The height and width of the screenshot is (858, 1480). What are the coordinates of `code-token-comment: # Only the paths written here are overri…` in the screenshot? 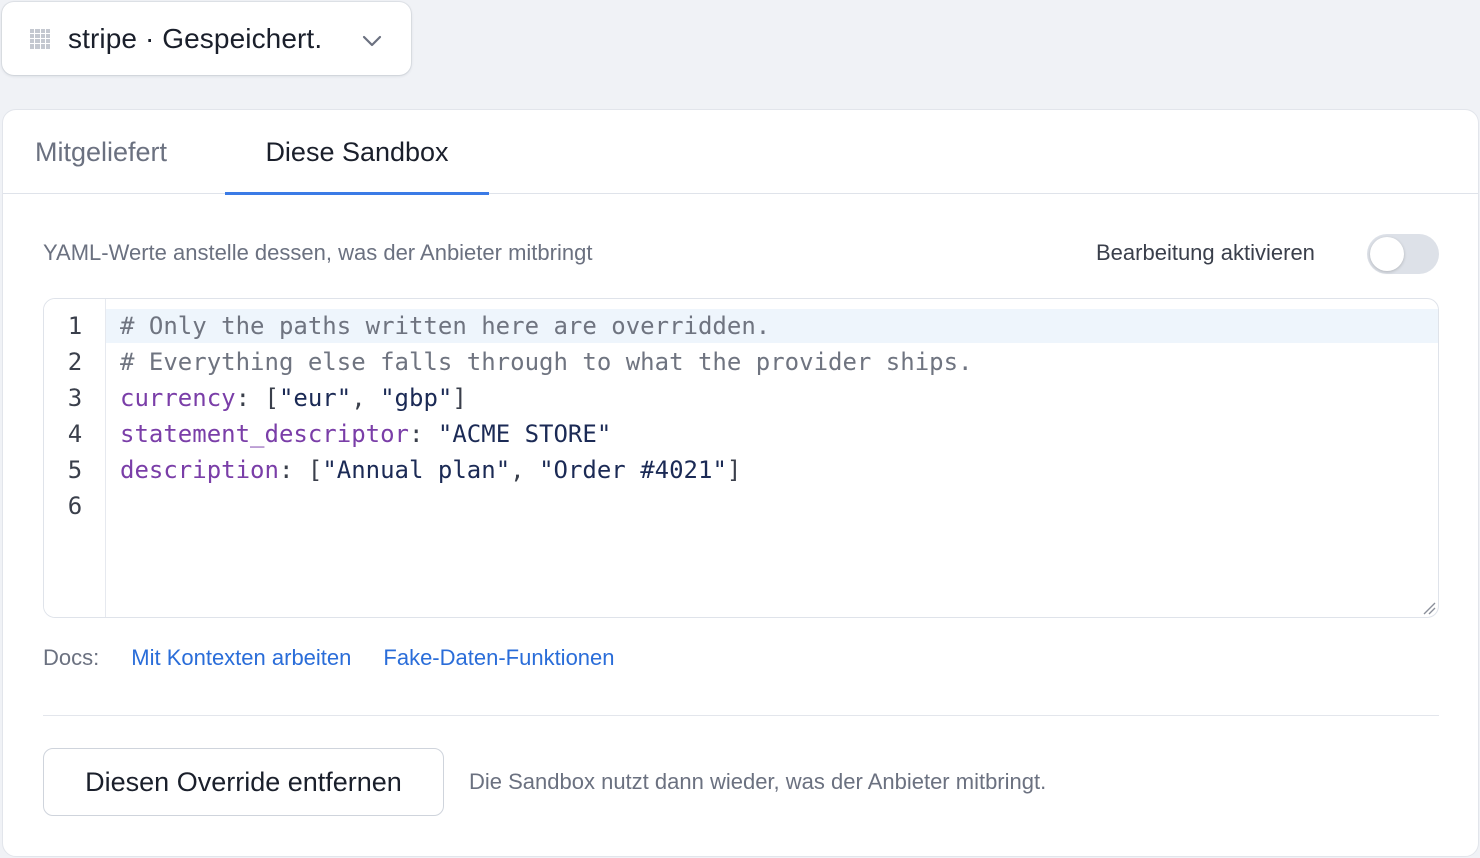 It's located at (445, 326).